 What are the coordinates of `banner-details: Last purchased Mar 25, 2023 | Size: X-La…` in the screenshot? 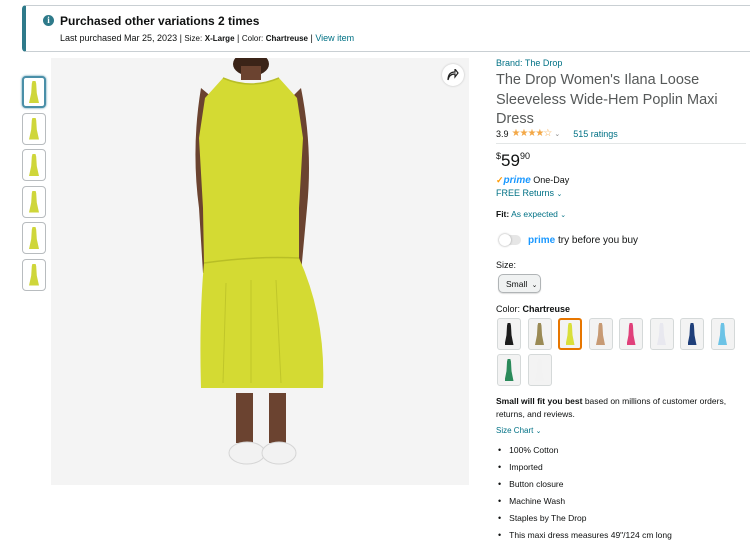 It's located at (207, 38).